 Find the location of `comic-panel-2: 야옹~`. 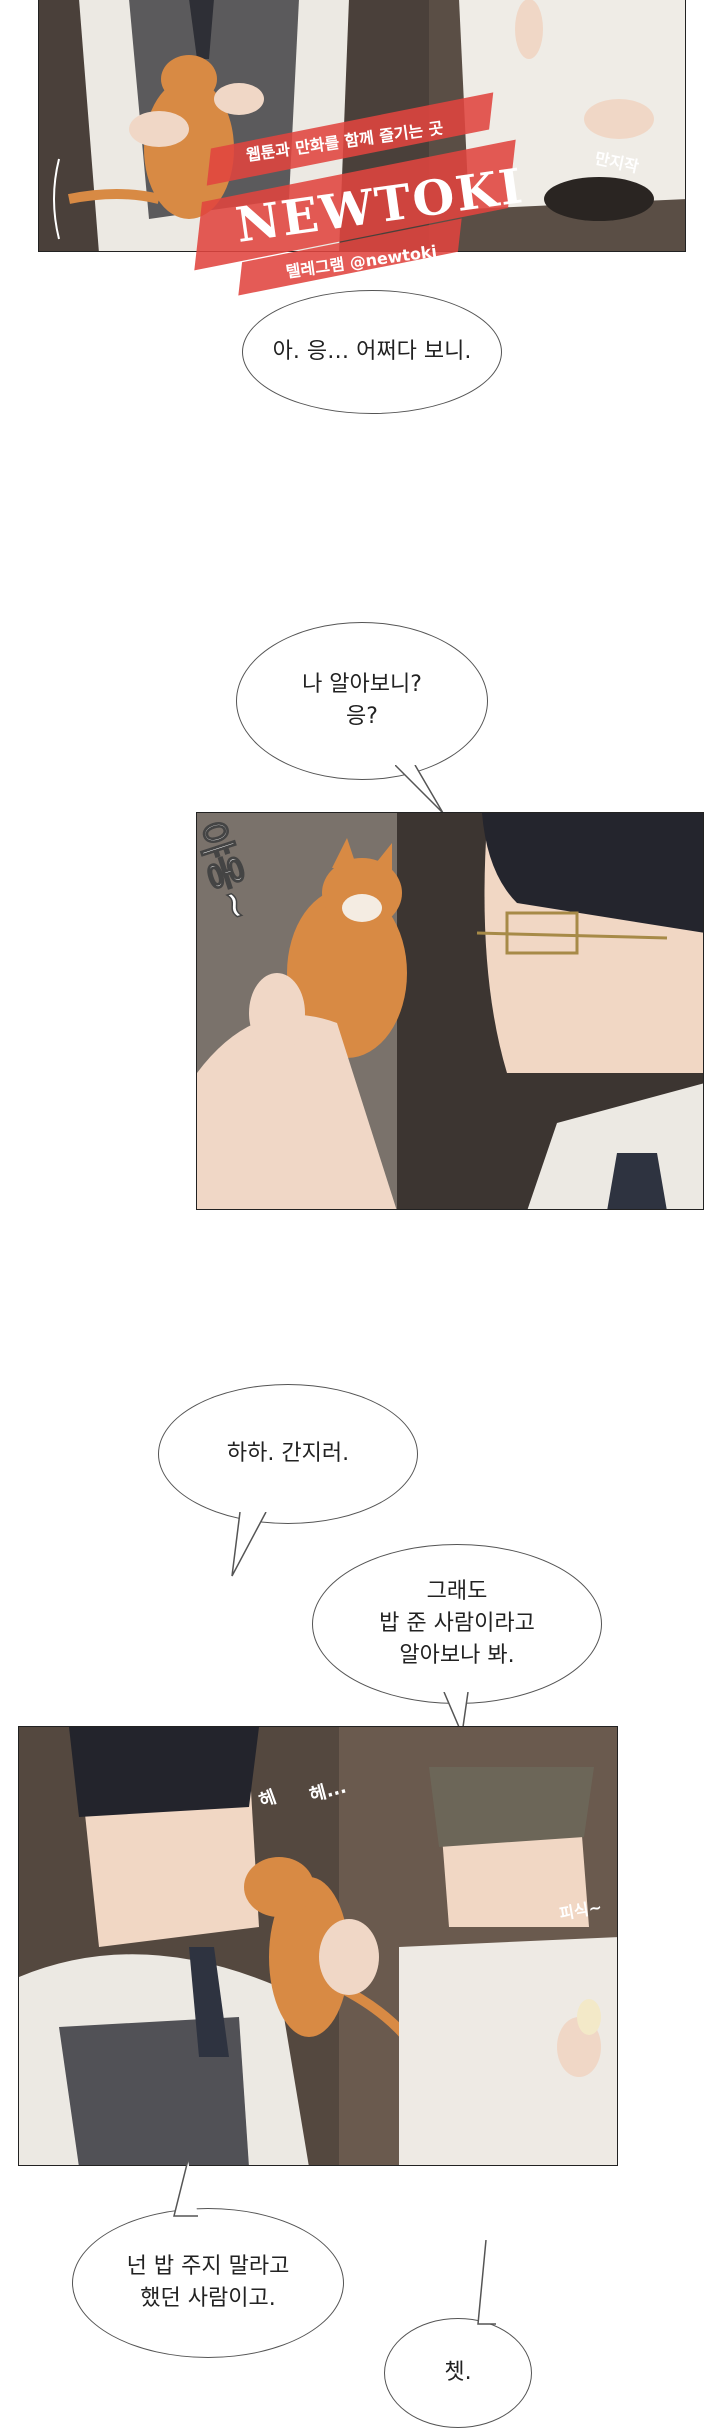

comic-panel-2: 야옹~ is located at coordinates (450, 1011).